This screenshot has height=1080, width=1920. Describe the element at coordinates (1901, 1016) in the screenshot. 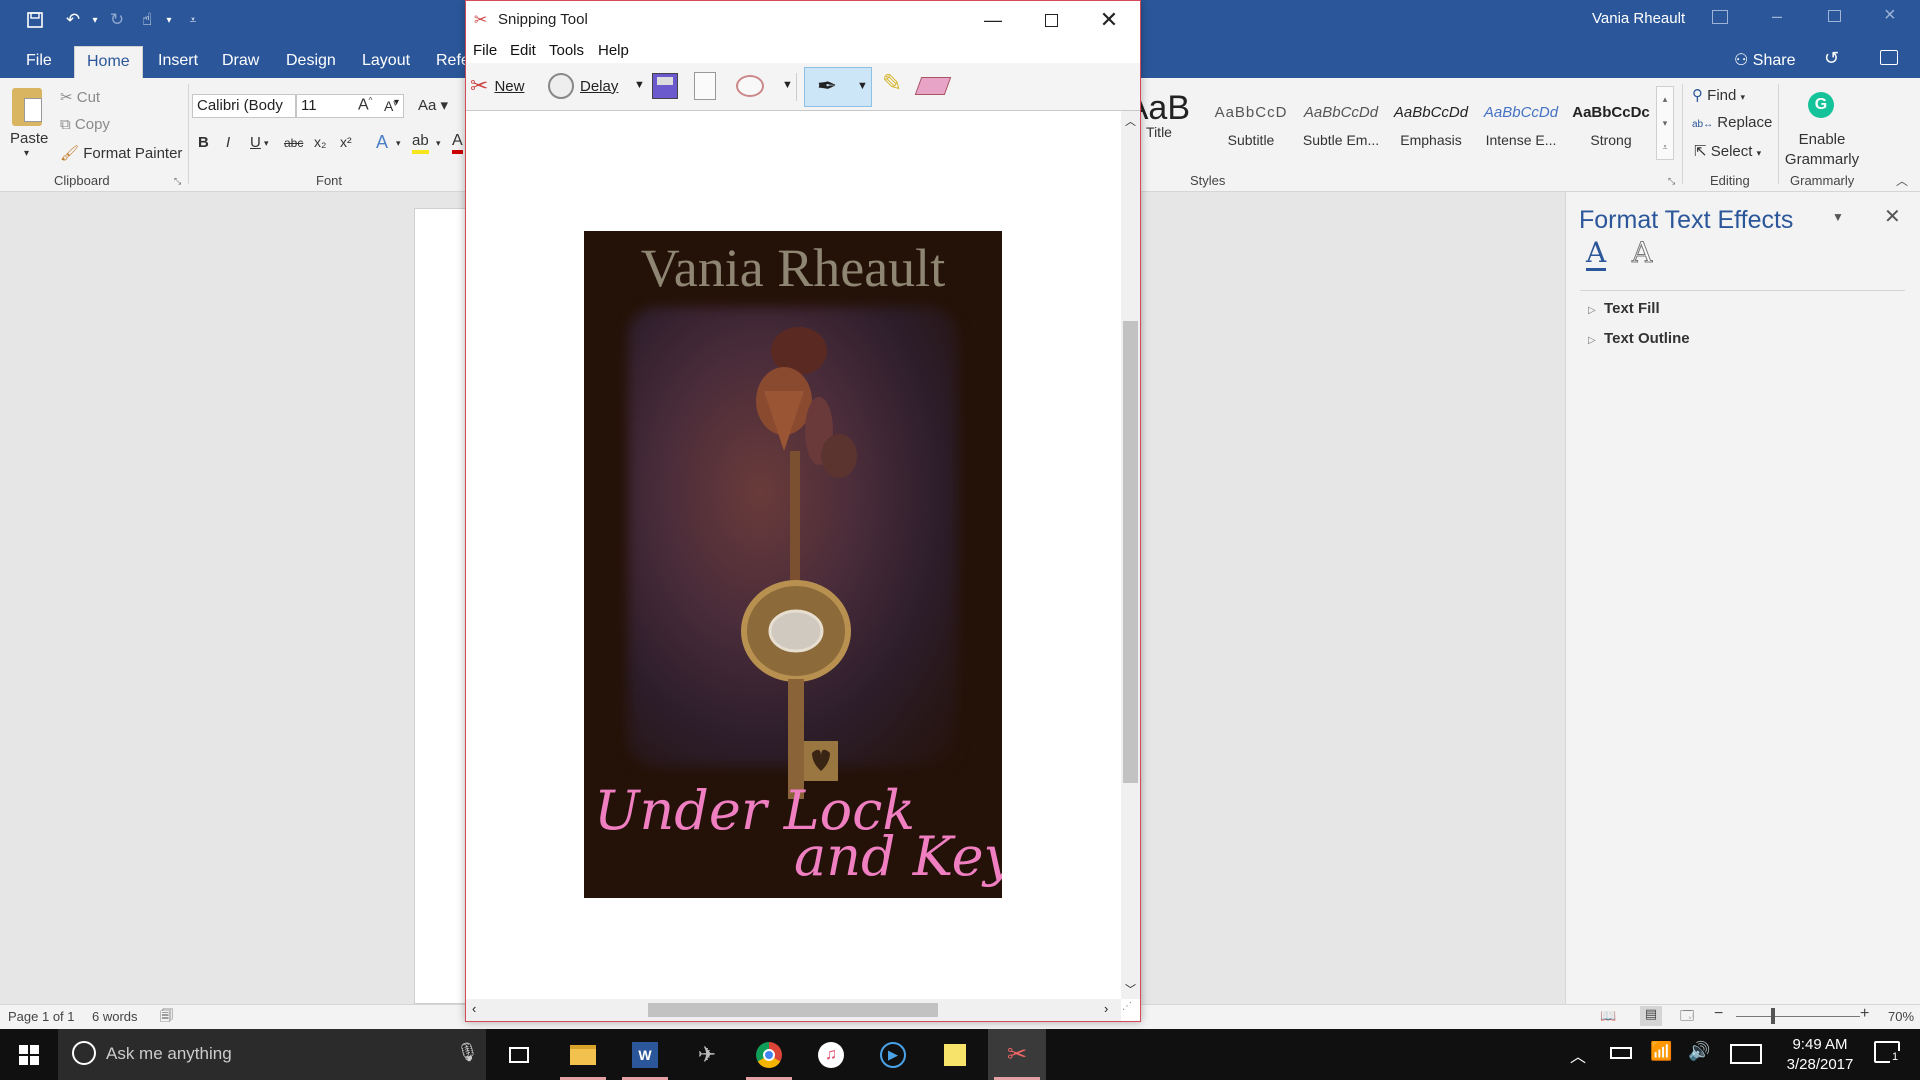

I see `zoom-level: 70%` at that location.